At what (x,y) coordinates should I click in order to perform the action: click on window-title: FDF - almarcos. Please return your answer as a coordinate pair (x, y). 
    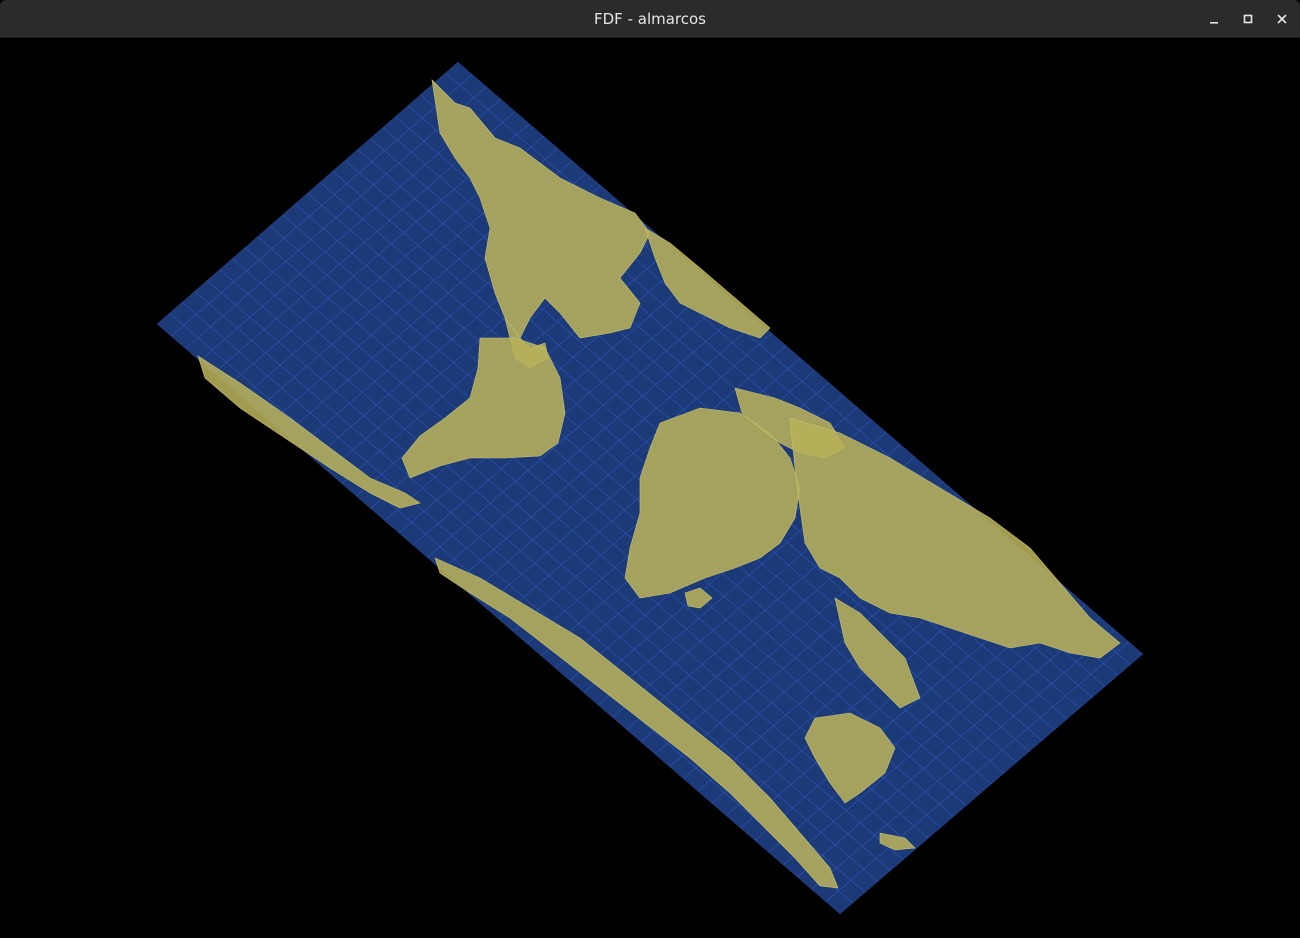
    Looking at the image, I should click on (650, 19).